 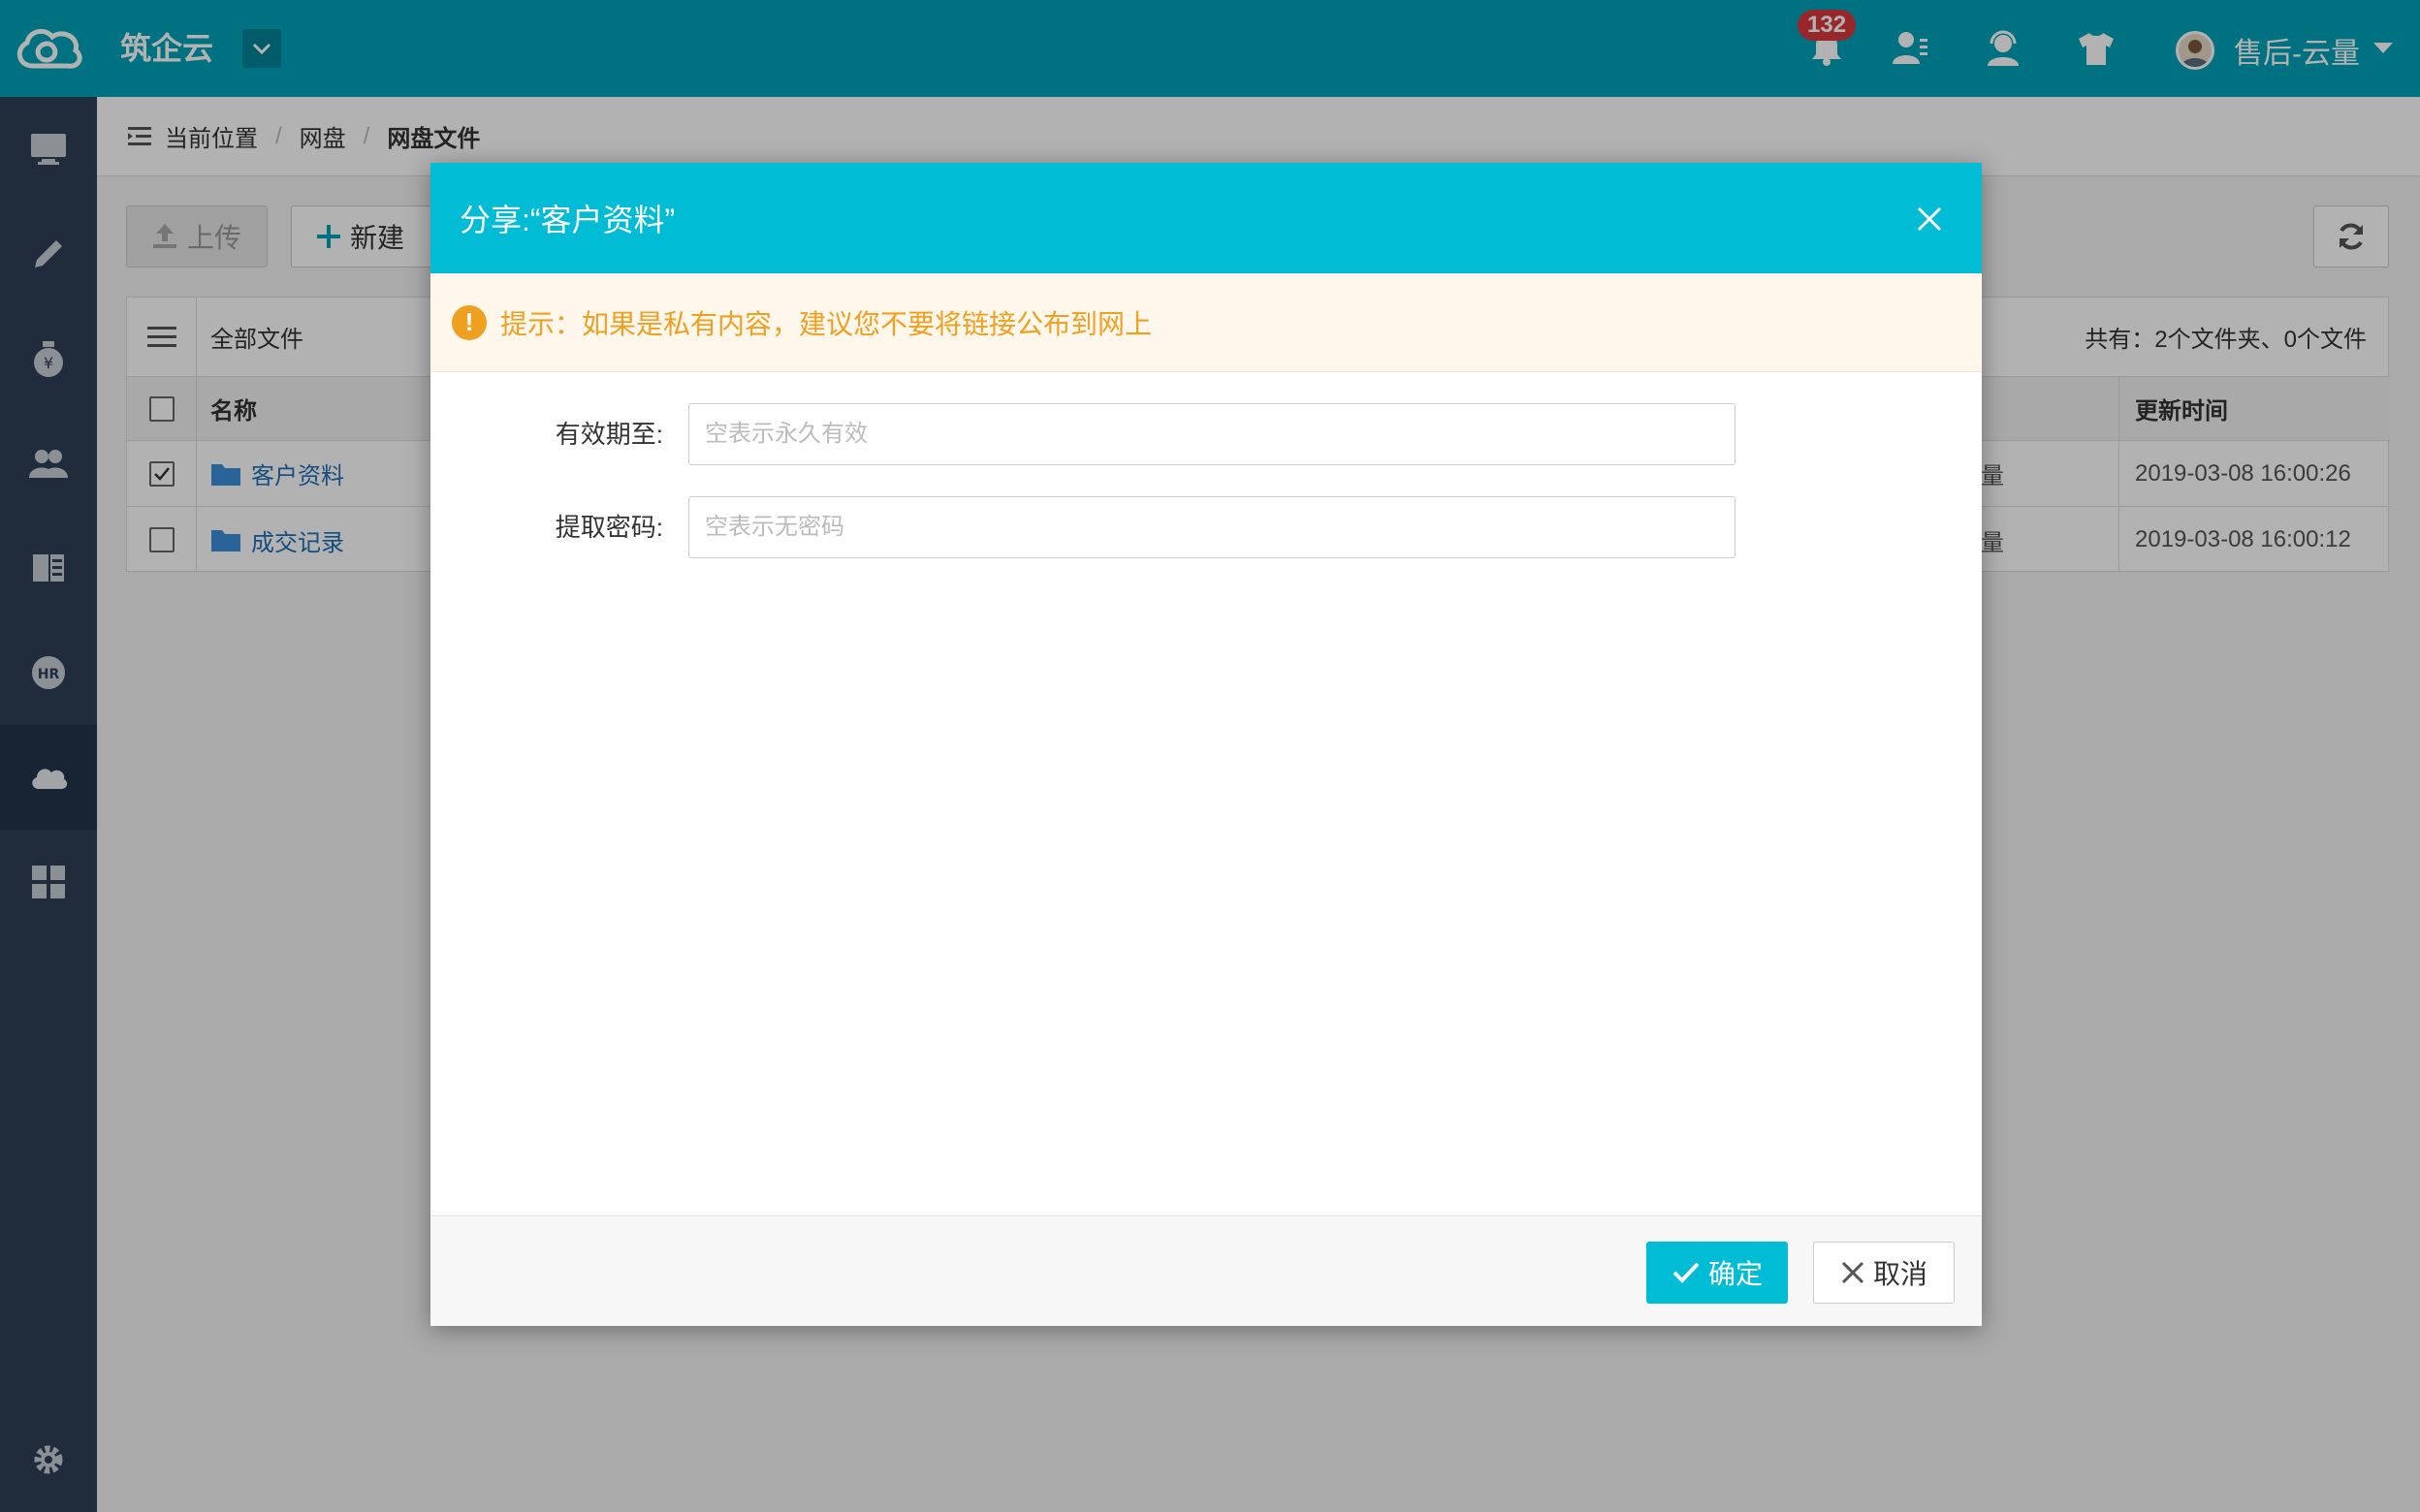 I want to click on exclamation-icon: !, so click(x=469, y=322).